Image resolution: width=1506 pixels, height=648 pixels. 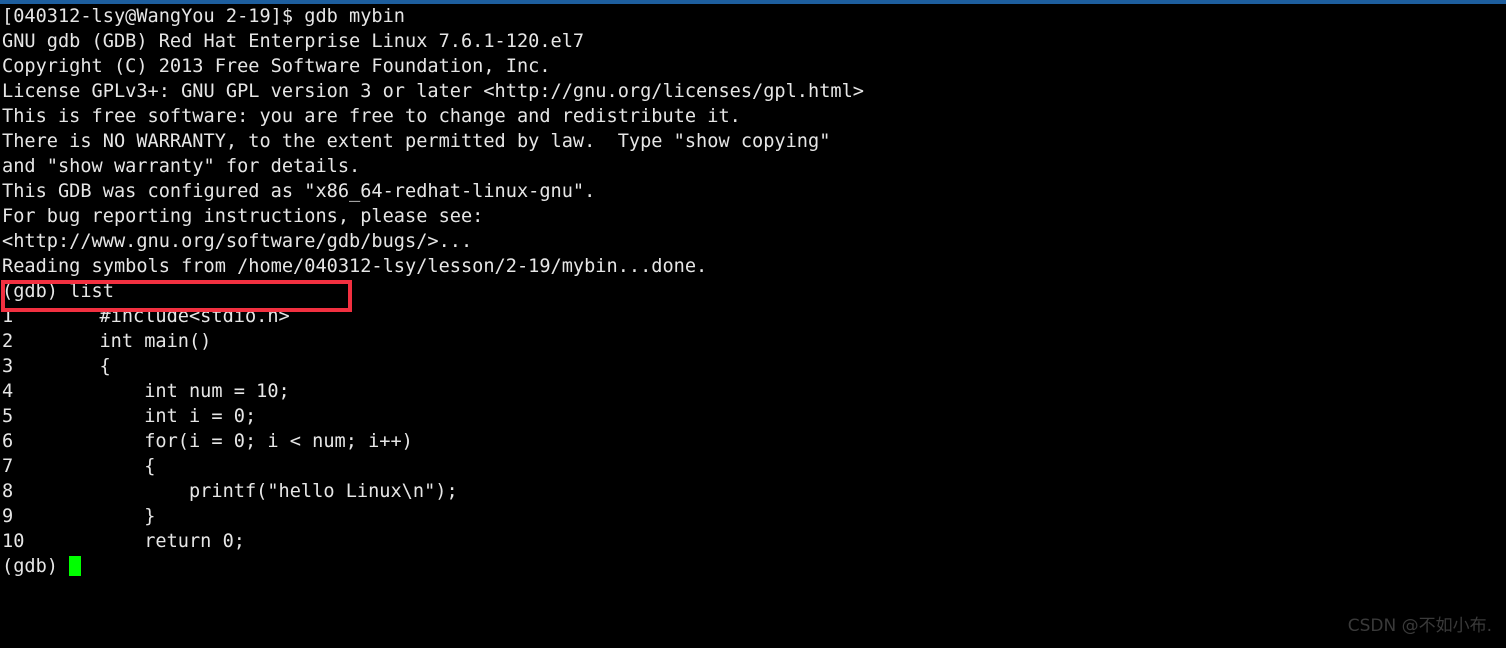 I want to click on code-line-number: 7, so click(x=8, y=466).